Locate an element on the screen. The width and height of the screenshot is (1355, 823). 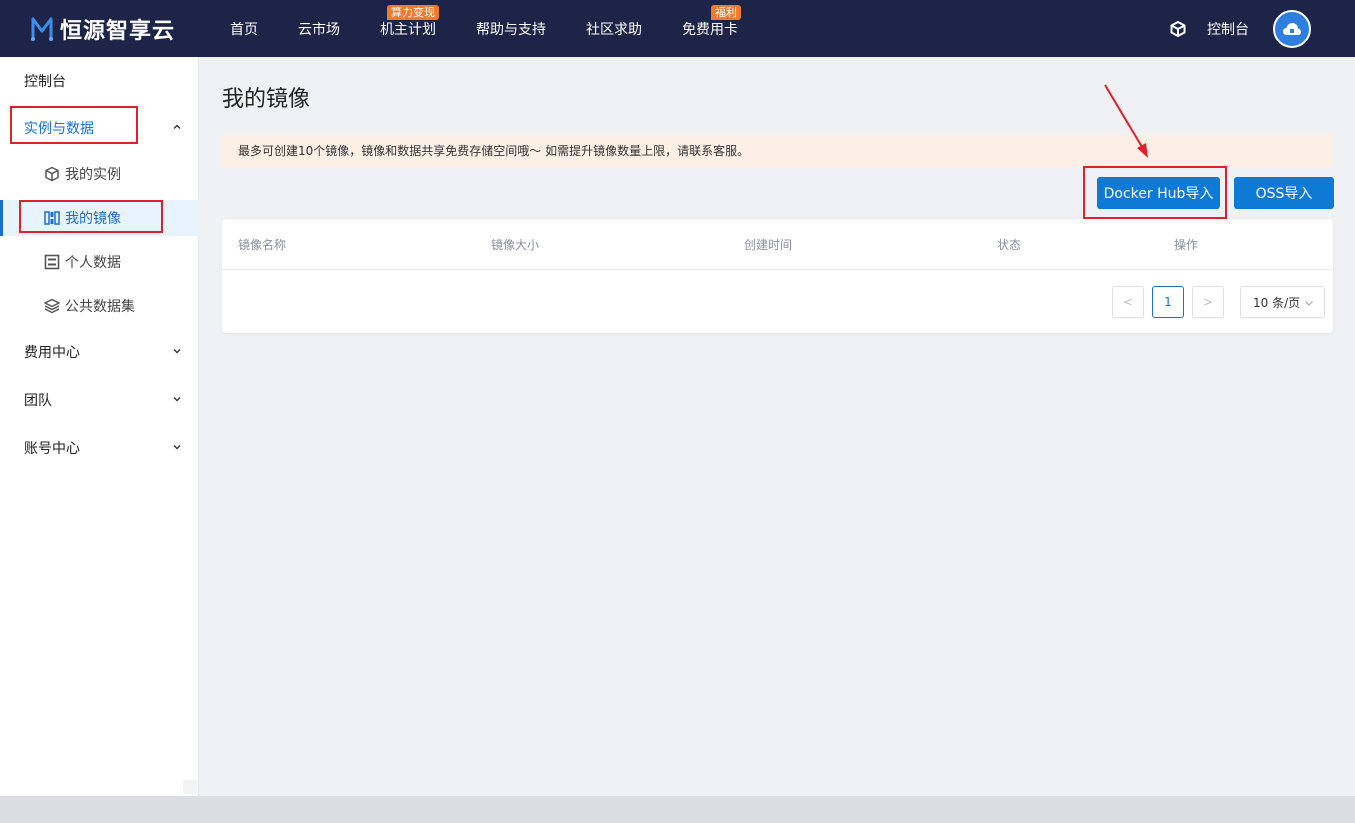
sidebar-item-my-instances: 我的实例 is located at coordinates (99, 174).